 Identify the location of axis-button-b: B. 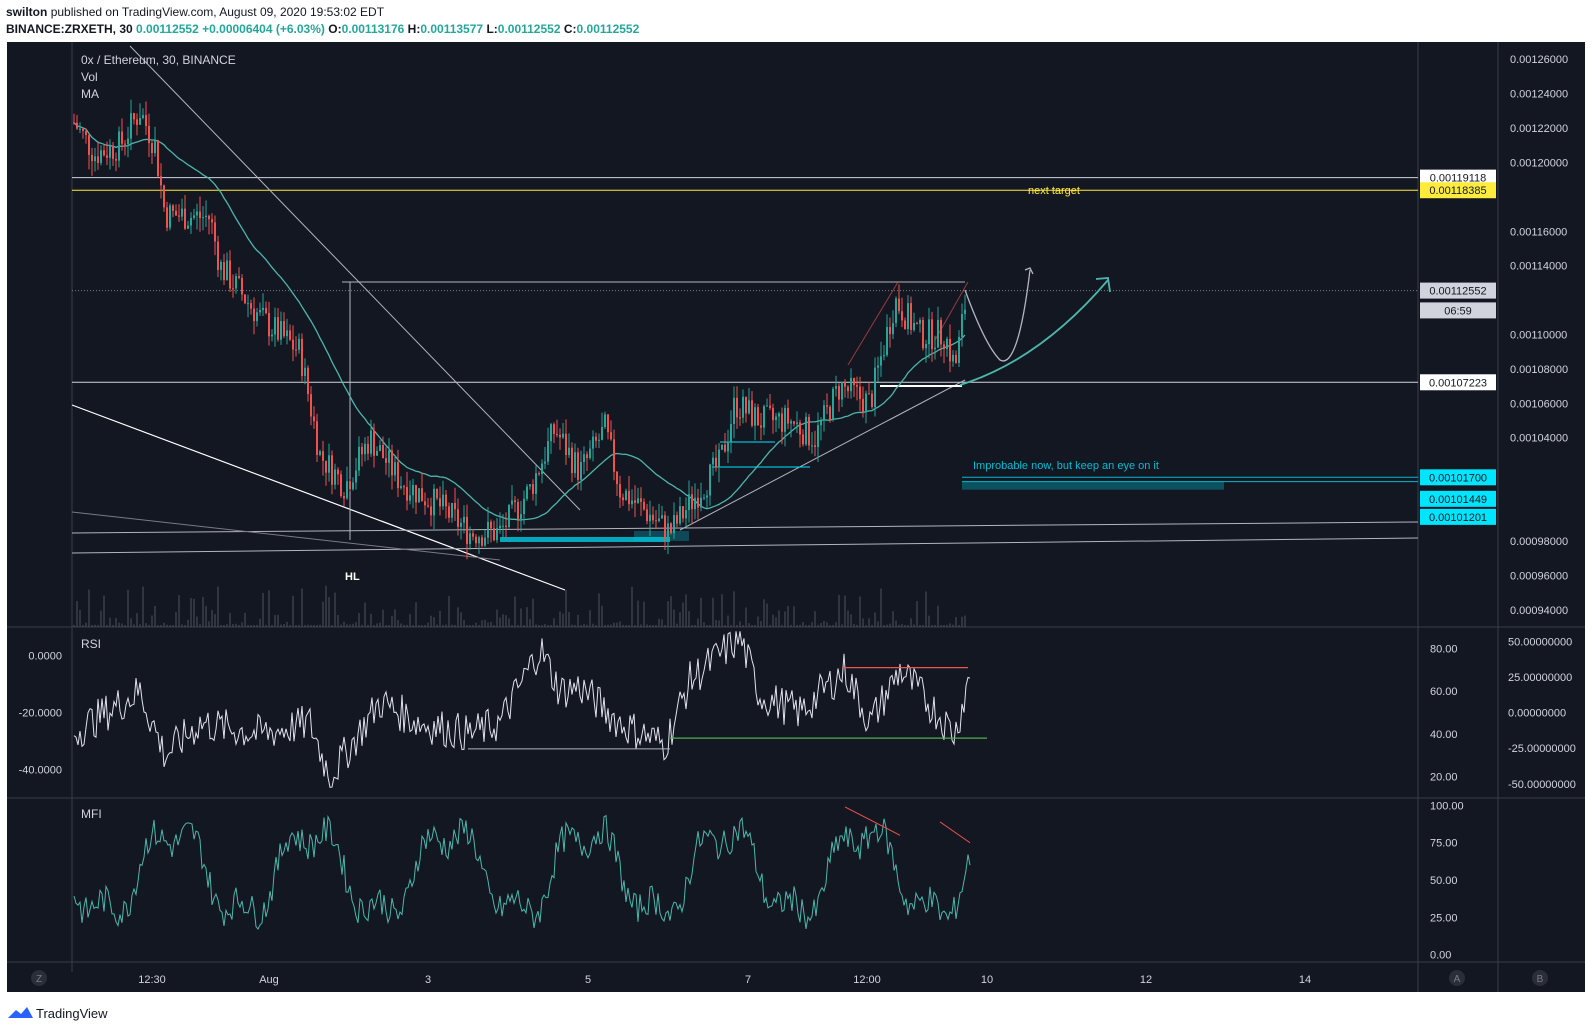
(1540, 978).